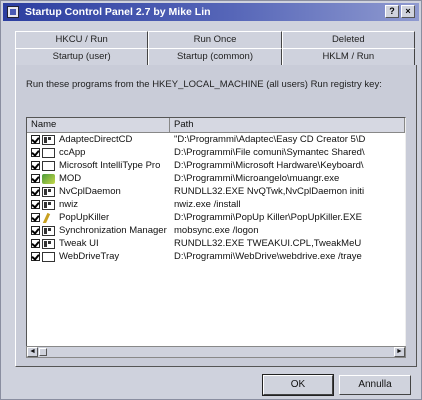 The height and width of the screenshot is (400, 422). What do you see at coordinates (298, 385) in the screenshot?
I see `ok-button: OK` at bounding box center [298, 385].